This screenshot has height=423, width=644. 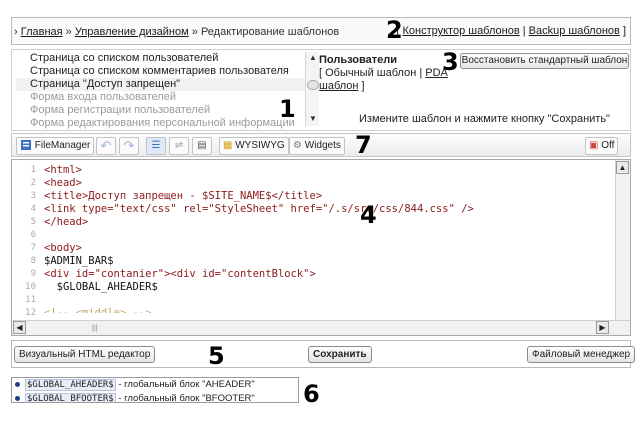 I want to click on preview-button: ▤, so click(x=202, y=146).